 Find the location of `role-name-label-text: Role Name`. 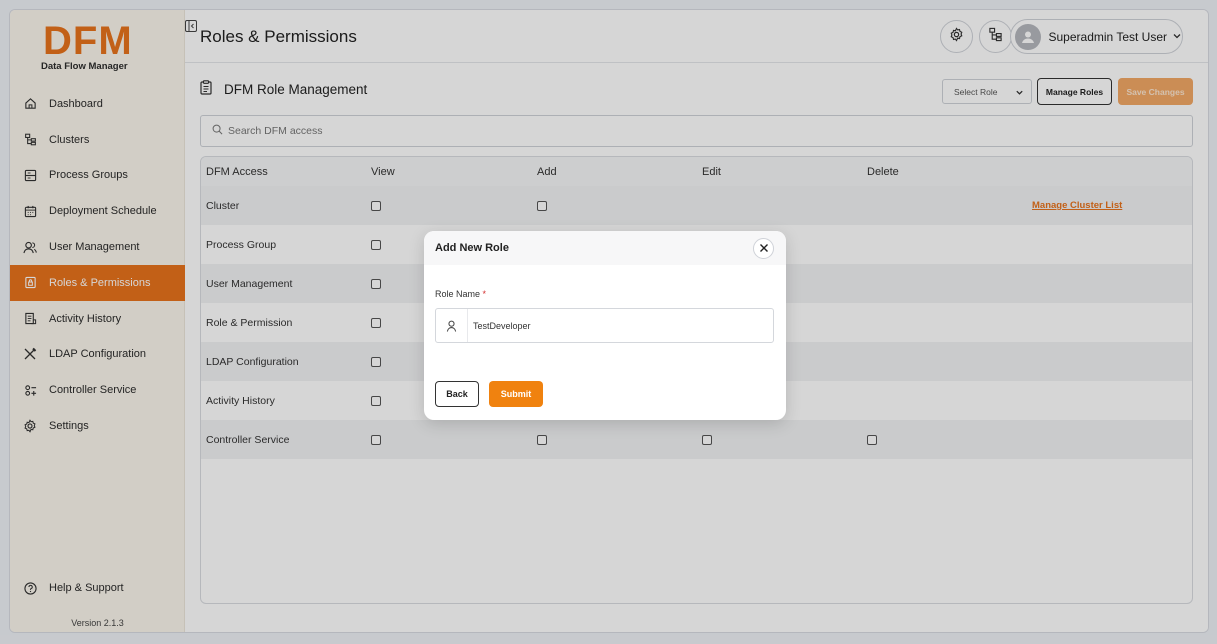

role-name-label-text: Role Name is located at coordinates (458, 294).